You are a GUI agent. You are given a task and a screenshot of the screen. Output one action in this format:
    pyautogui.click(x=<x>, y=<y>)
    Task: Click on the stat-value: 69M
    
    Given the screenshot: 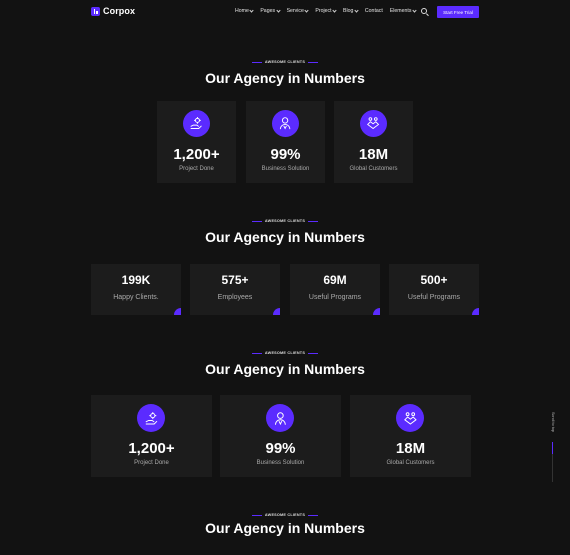 What is the action you would take?
    pyautogui.click(x=335, y=280)
    